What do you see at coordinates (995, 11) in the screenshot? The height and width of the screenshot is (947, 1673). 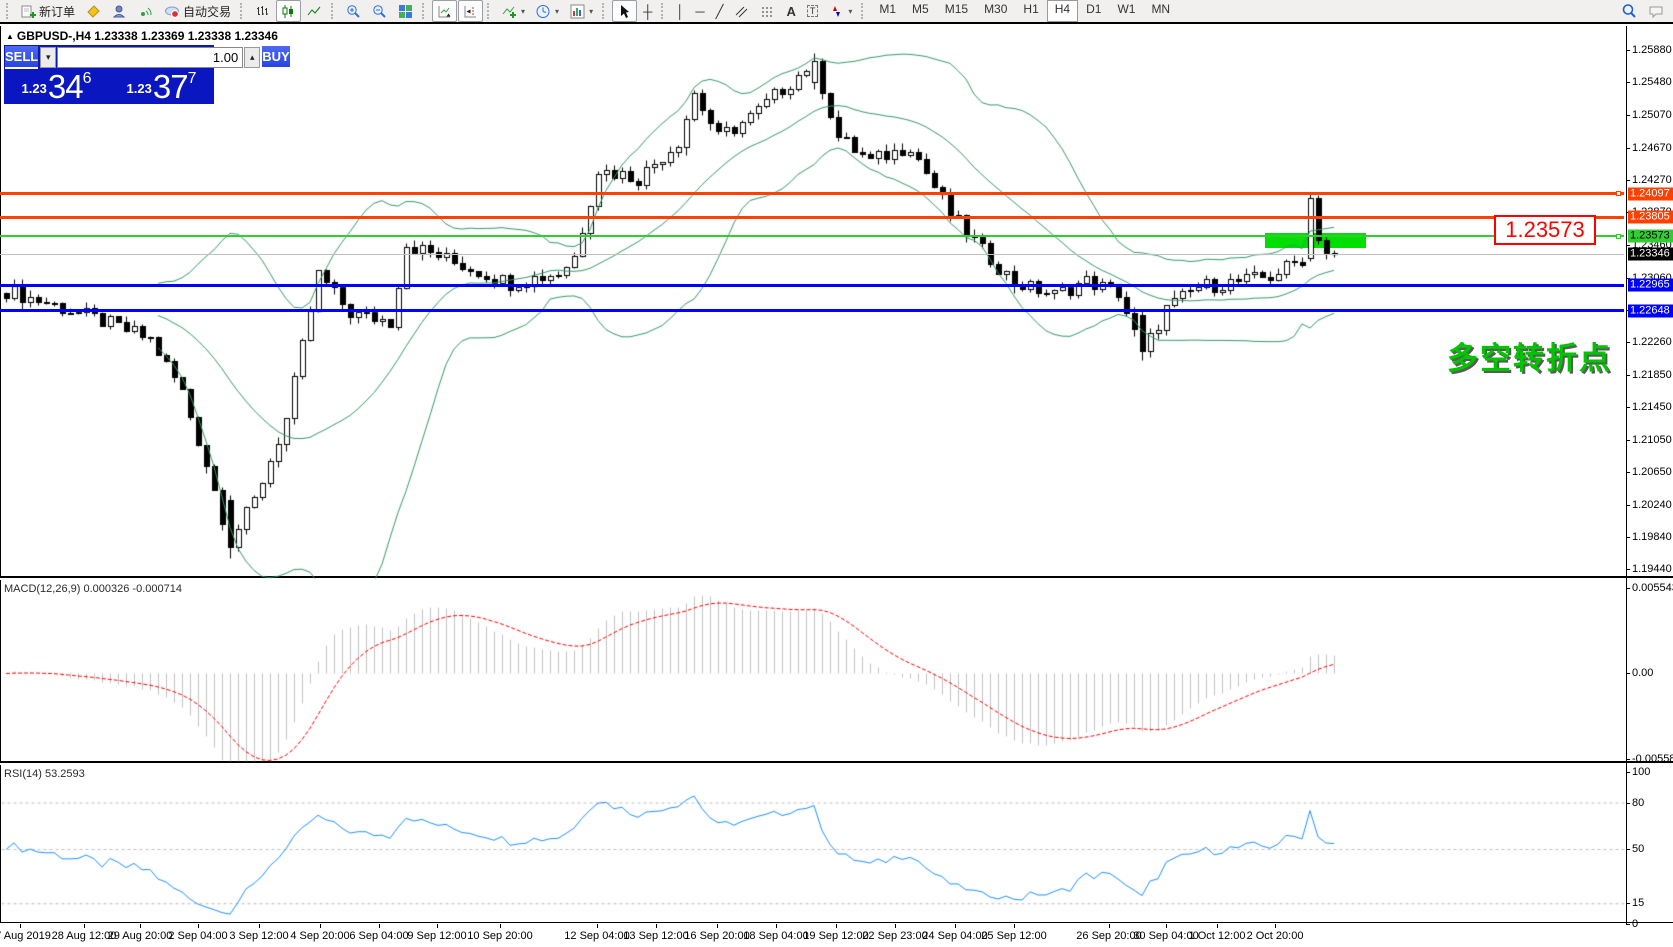 I see `timeframe-button-M30: M30` at bounding box center [995, 11].